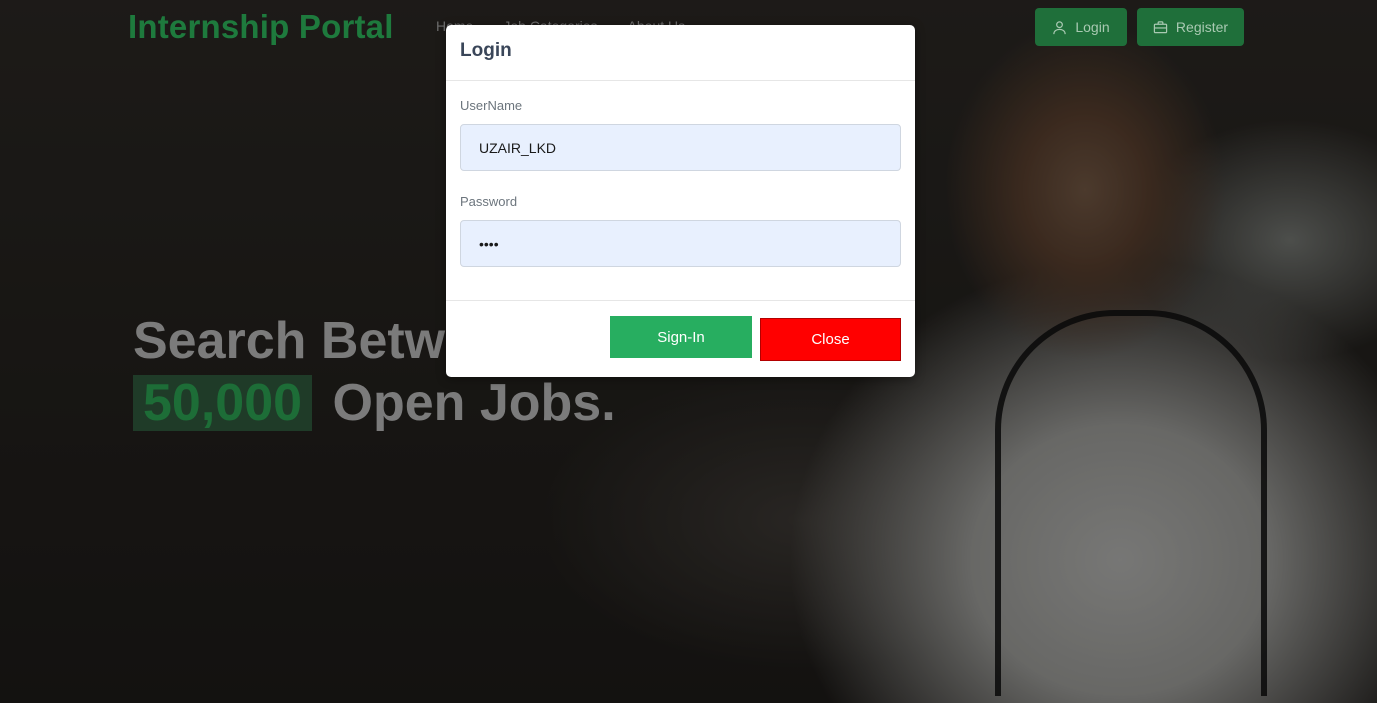  I want to click on hero-jobs-count: 50,000, so click(223, 403).